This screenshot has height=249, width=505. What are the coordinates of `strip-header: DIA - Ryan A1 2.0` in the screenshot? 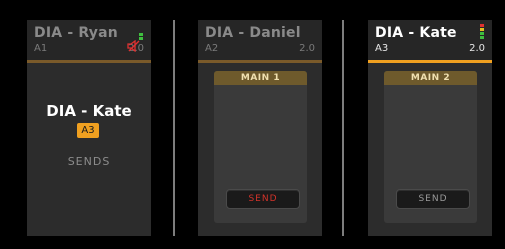 It's located at (89, 40).